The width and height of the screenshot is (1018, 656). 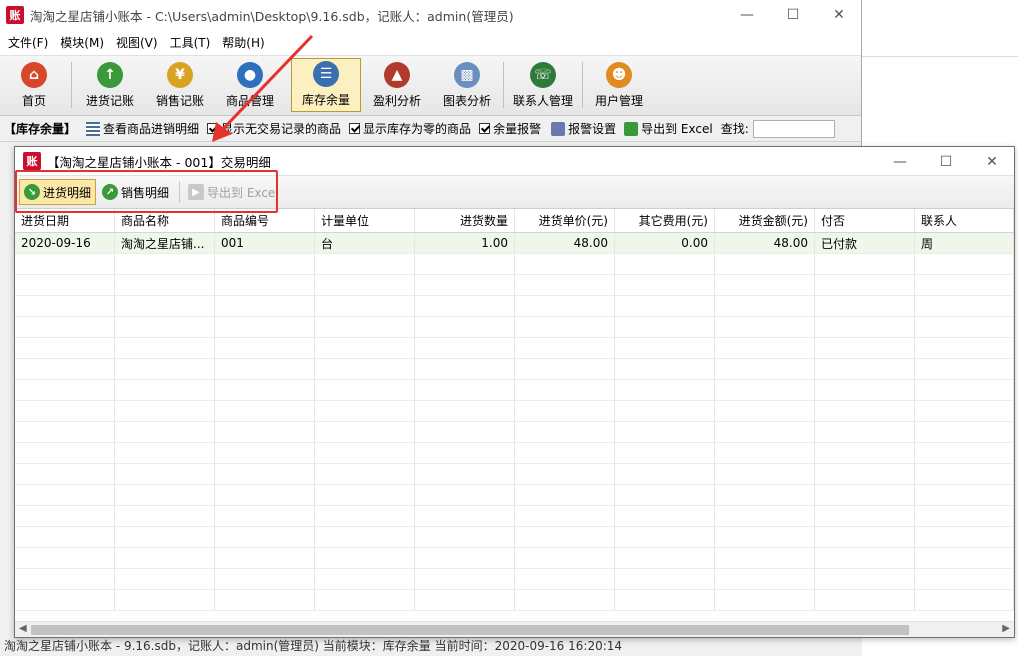 What do you see at coordinates (110, 85) in the screenshot?
I see `toolbar-purchase-button: ↑ 进货记账` at bounding box center [110, 85].